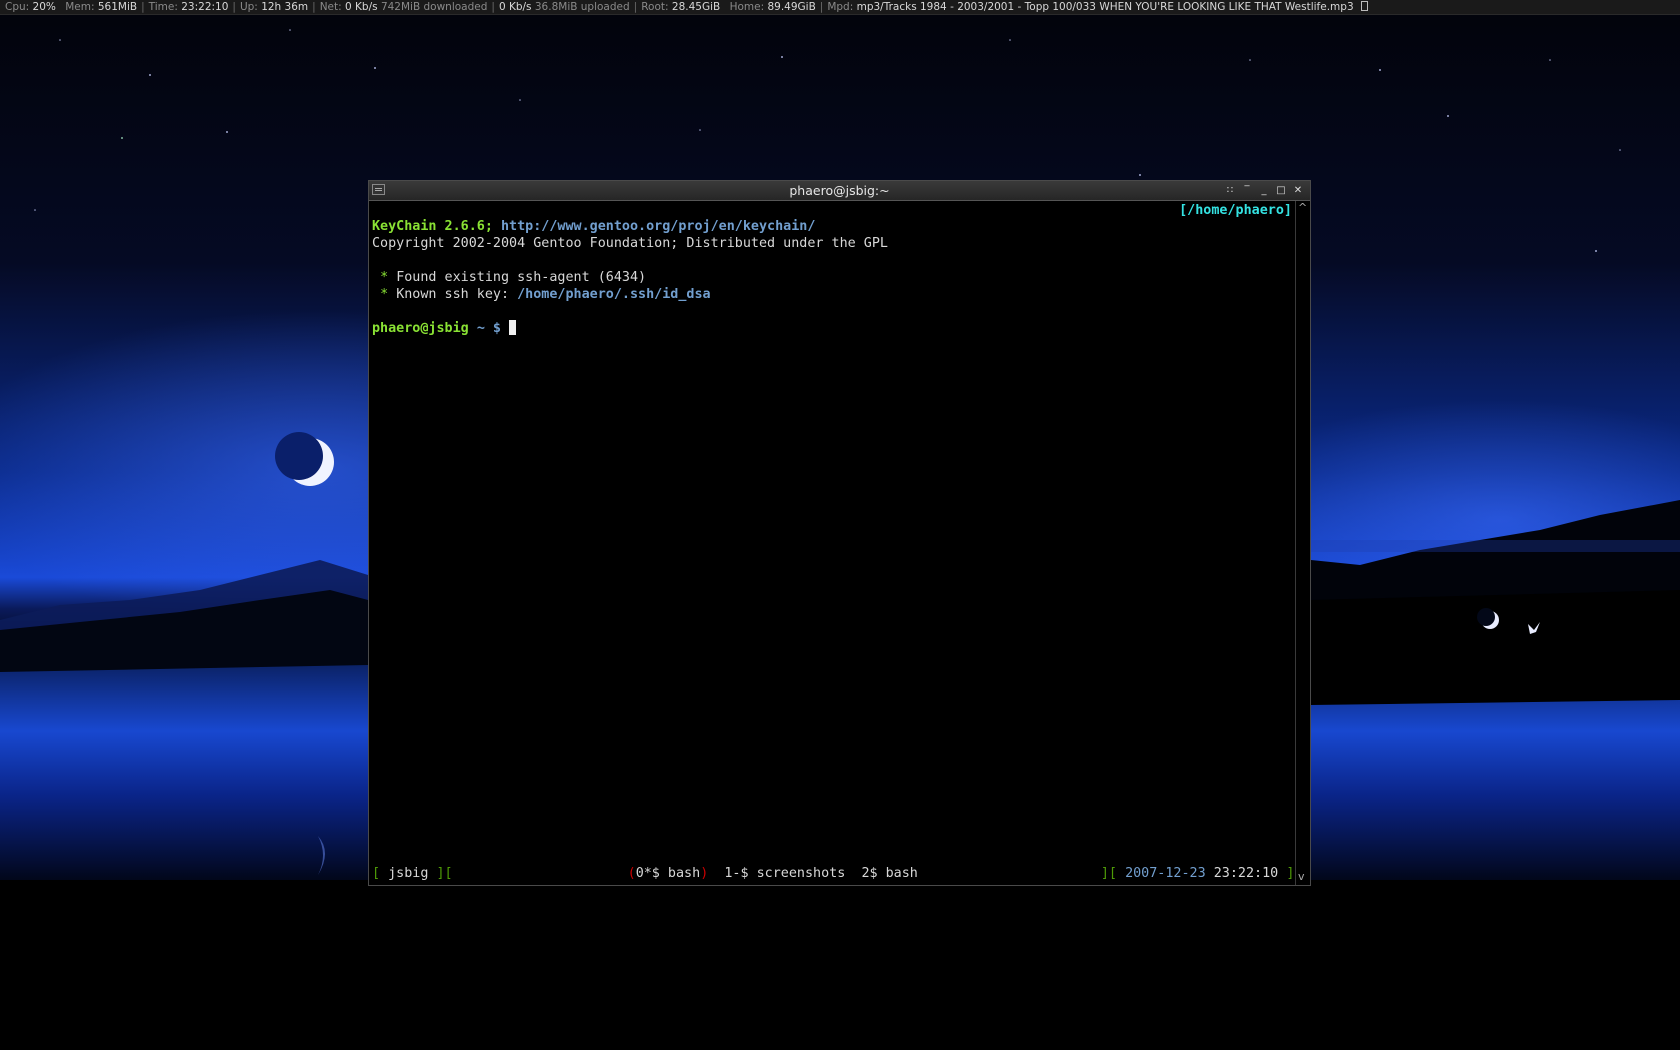 This screenshot has width=1680, height=1050. What do you see at coordinates (1281, 191) in the screenshot?
I see `maximize-icon: □` at bounding box center [1281, 191].